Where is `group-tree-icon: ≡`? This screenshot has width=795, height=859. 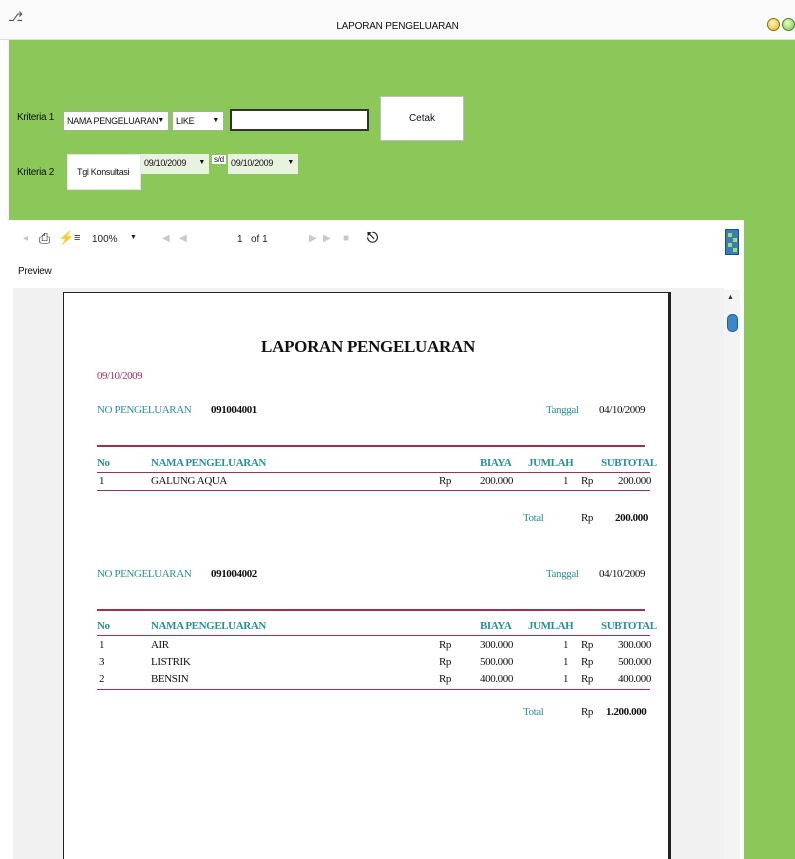 group-tree-icon: ≡ is located at coordinates (77, 238).